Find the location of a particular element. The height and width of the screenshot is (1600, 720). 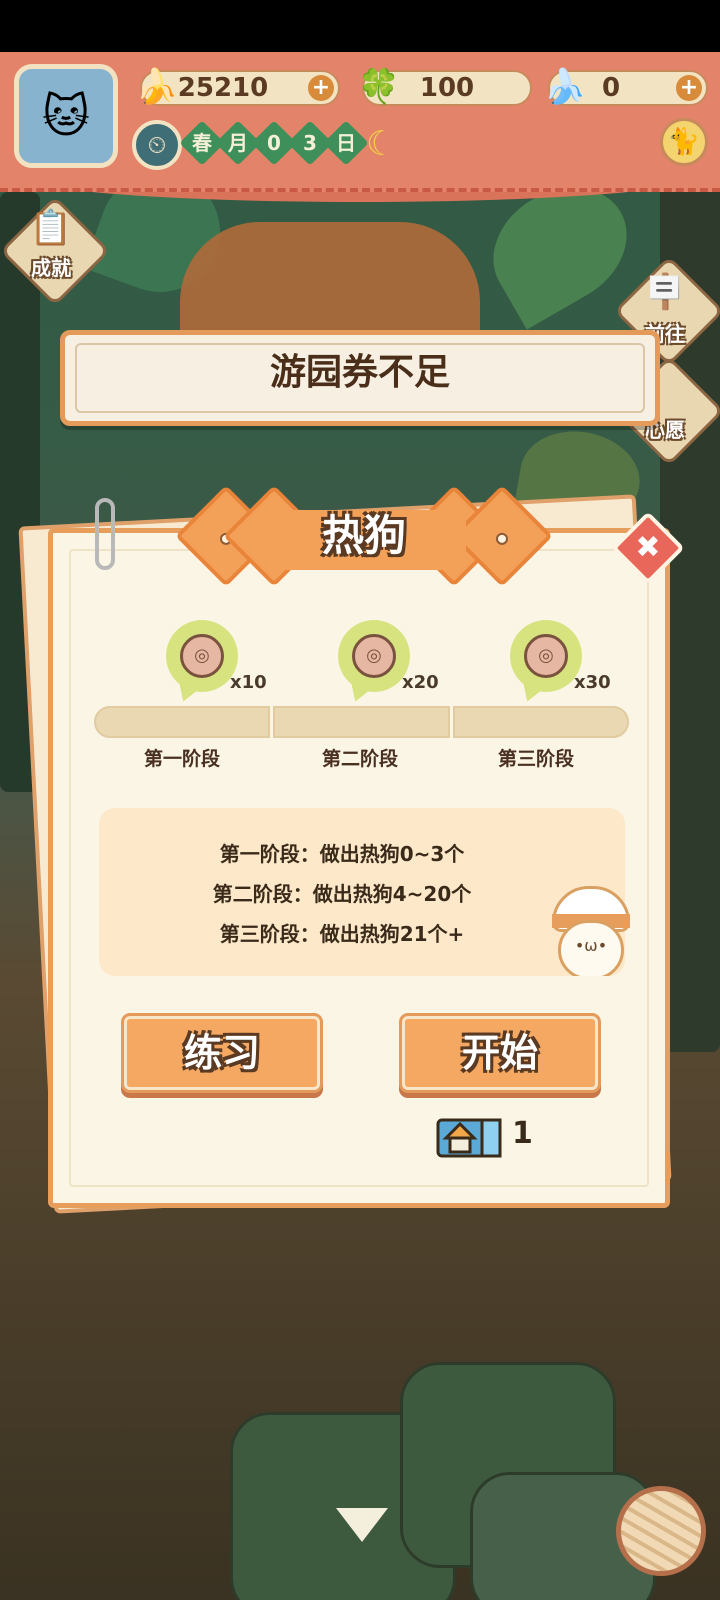

start-button: 开始 is located at coordinates (500, 1053).